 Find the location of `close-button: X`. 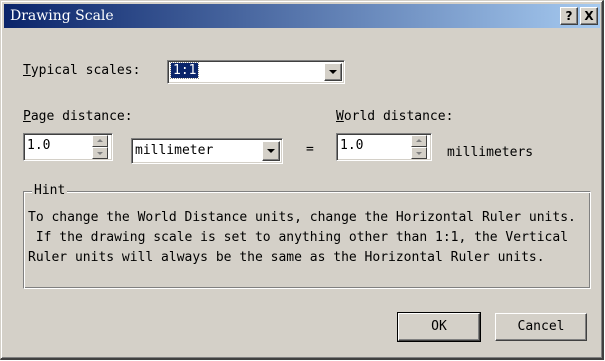

close-button: X is located at coordinates (589, 16).